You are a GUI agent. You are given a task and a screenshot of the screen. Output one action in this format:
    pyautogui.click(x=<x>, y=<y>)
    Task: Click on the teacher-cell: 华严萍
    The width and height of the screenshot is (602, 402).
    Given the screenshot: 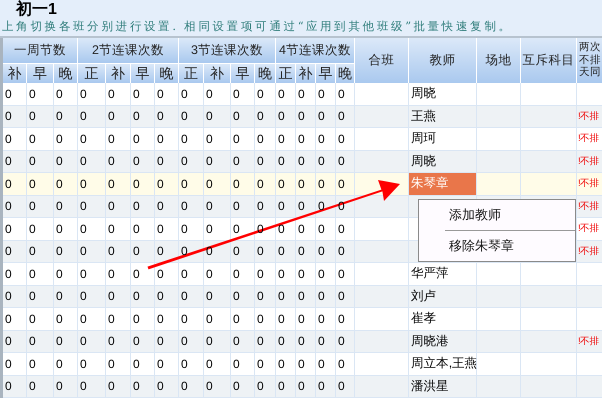 What is the action you would take?
    pyautogui.click(x=443, y=274)
    